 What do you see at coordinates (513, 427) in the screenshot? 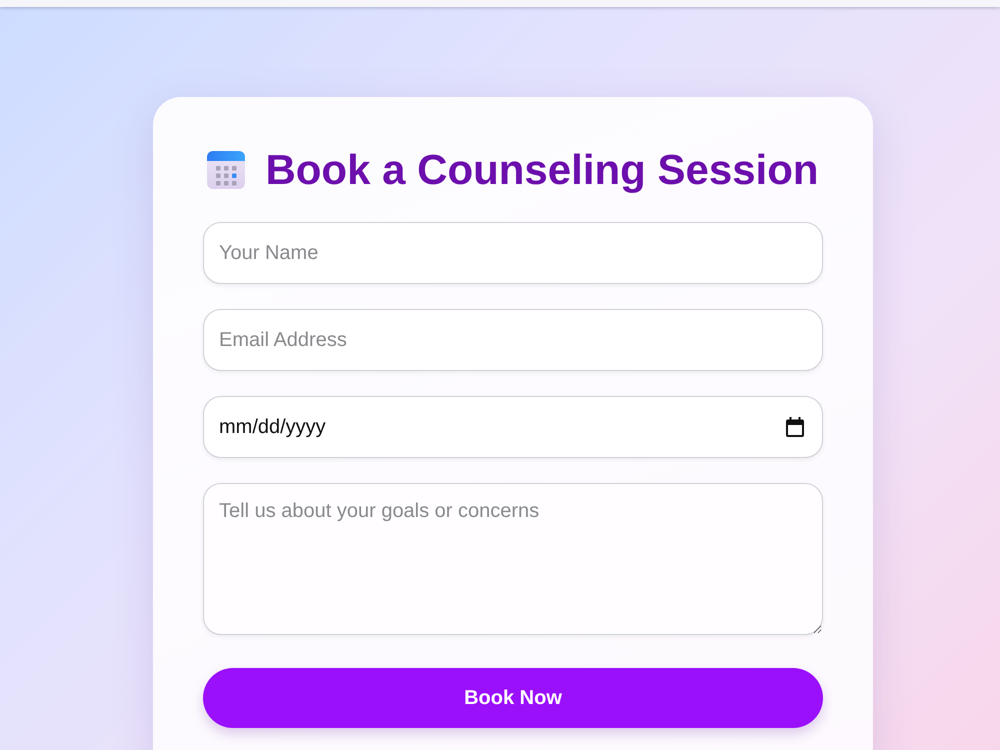
I see `date-field: mm/dd/yyyy` at bounding box center [513, 427].